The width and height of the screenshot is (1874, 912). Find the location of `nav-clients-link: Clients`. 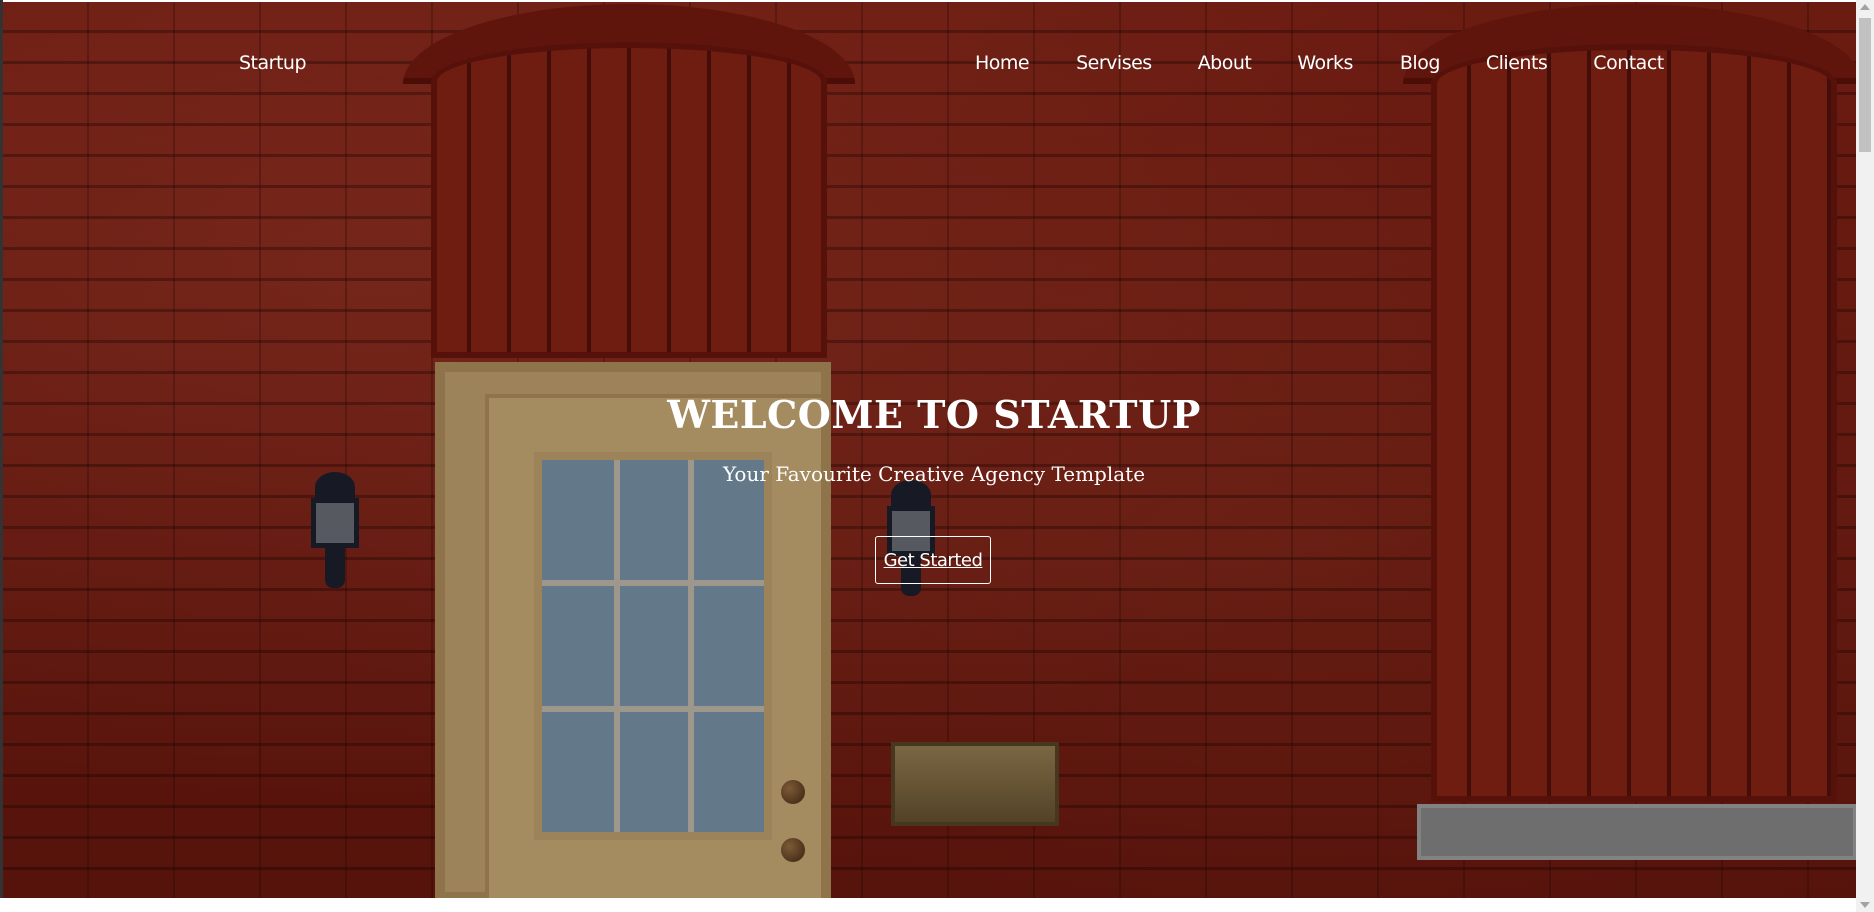

nav-clients-link: Clients is located at coordinates (1517, 63).